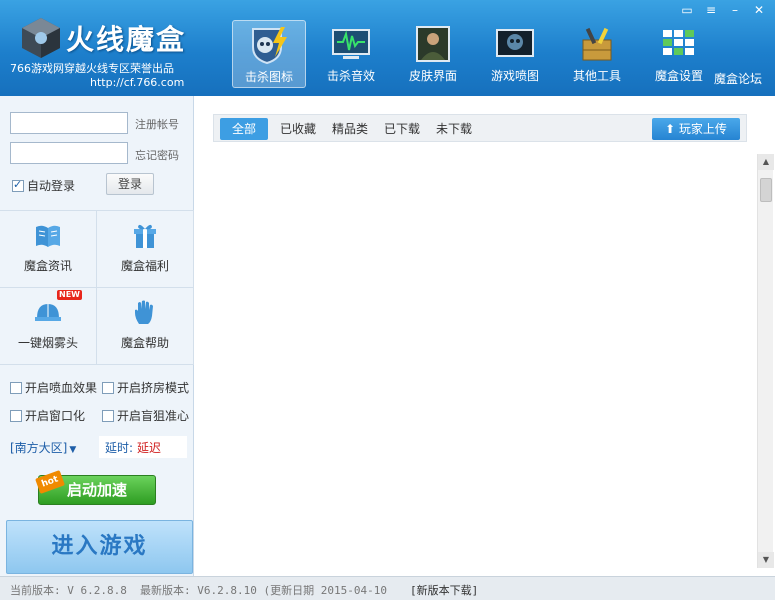  Describe the element at coordinates (55, 416) in the screenshot. I see `option-label: 开启窗口化` at that location.